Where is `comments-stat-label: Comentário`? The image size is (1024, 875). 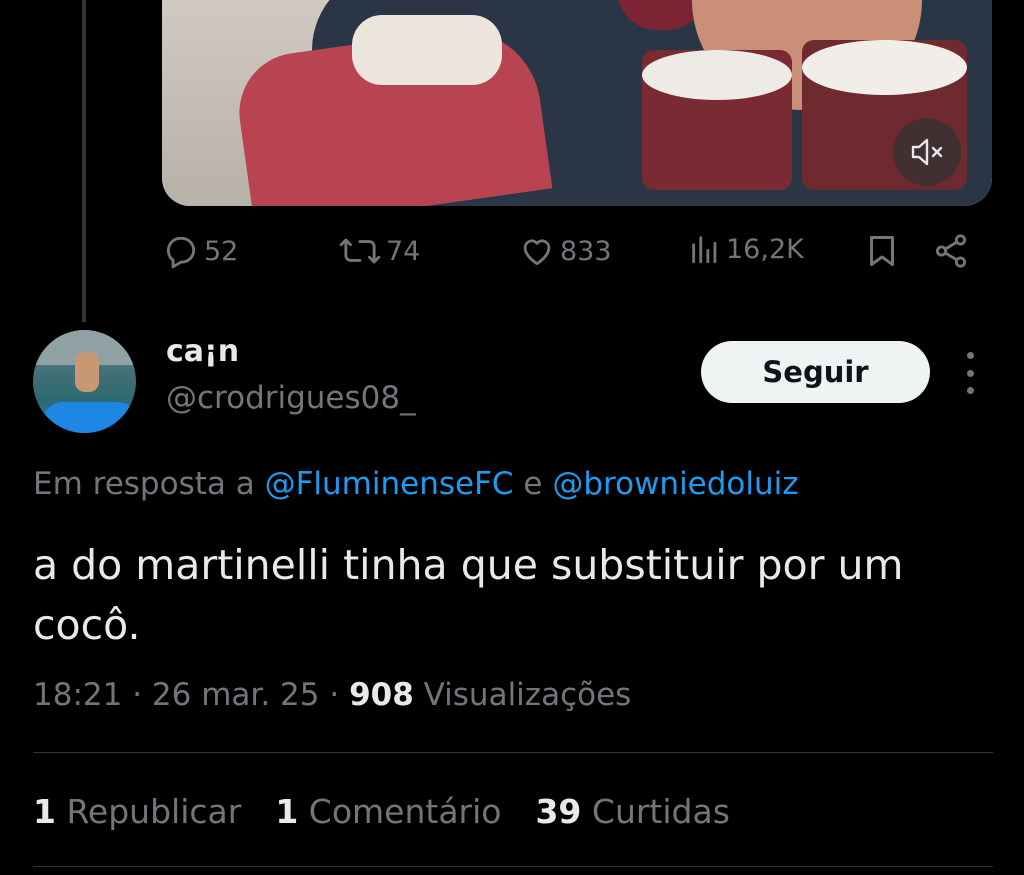 comments-stat-label: Comentário is located at coordinates (405, 811).